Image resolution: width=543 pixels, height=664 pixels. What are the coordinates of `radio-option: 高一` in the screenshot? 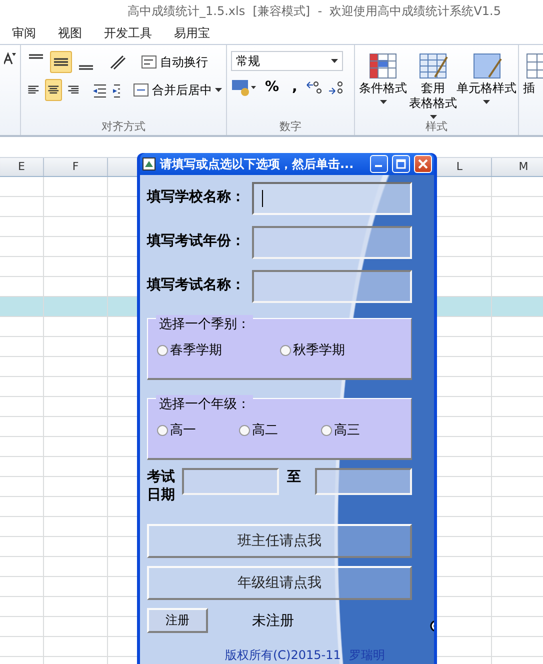 It's located at (198, 430).